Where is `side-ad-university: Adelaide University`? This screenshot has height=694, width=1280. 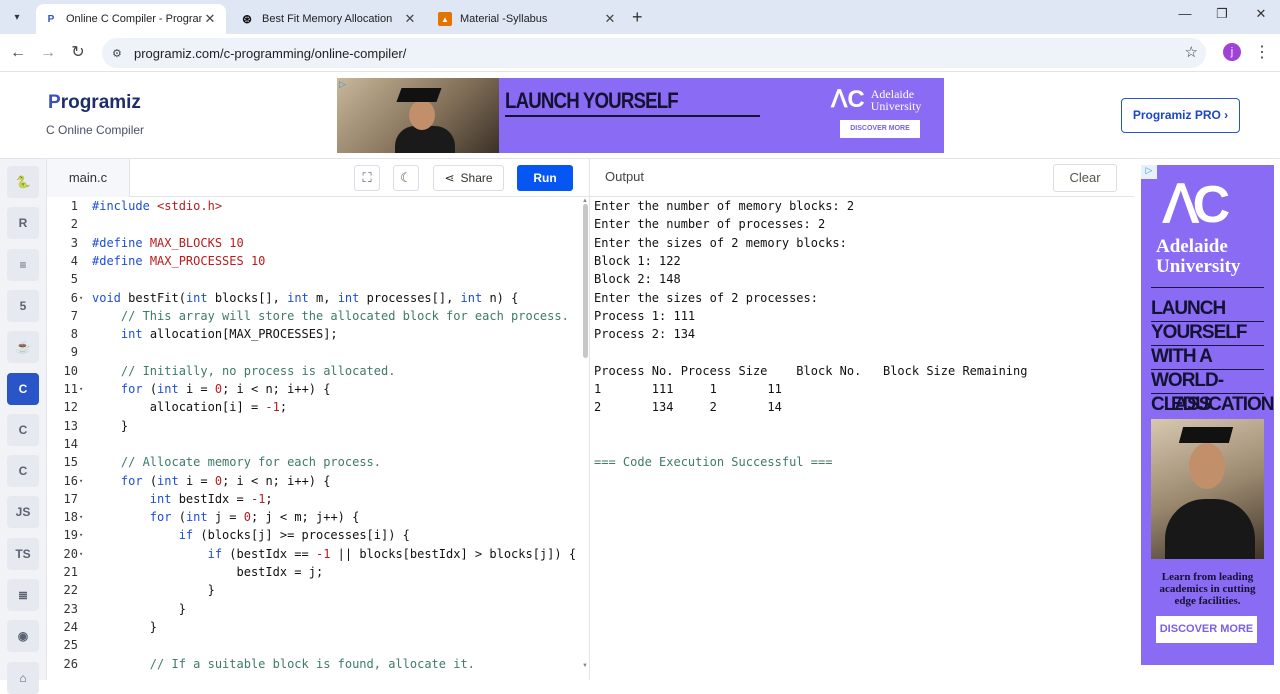
side-ad-university: Adelaide University is located at coordinates (1198, 257).